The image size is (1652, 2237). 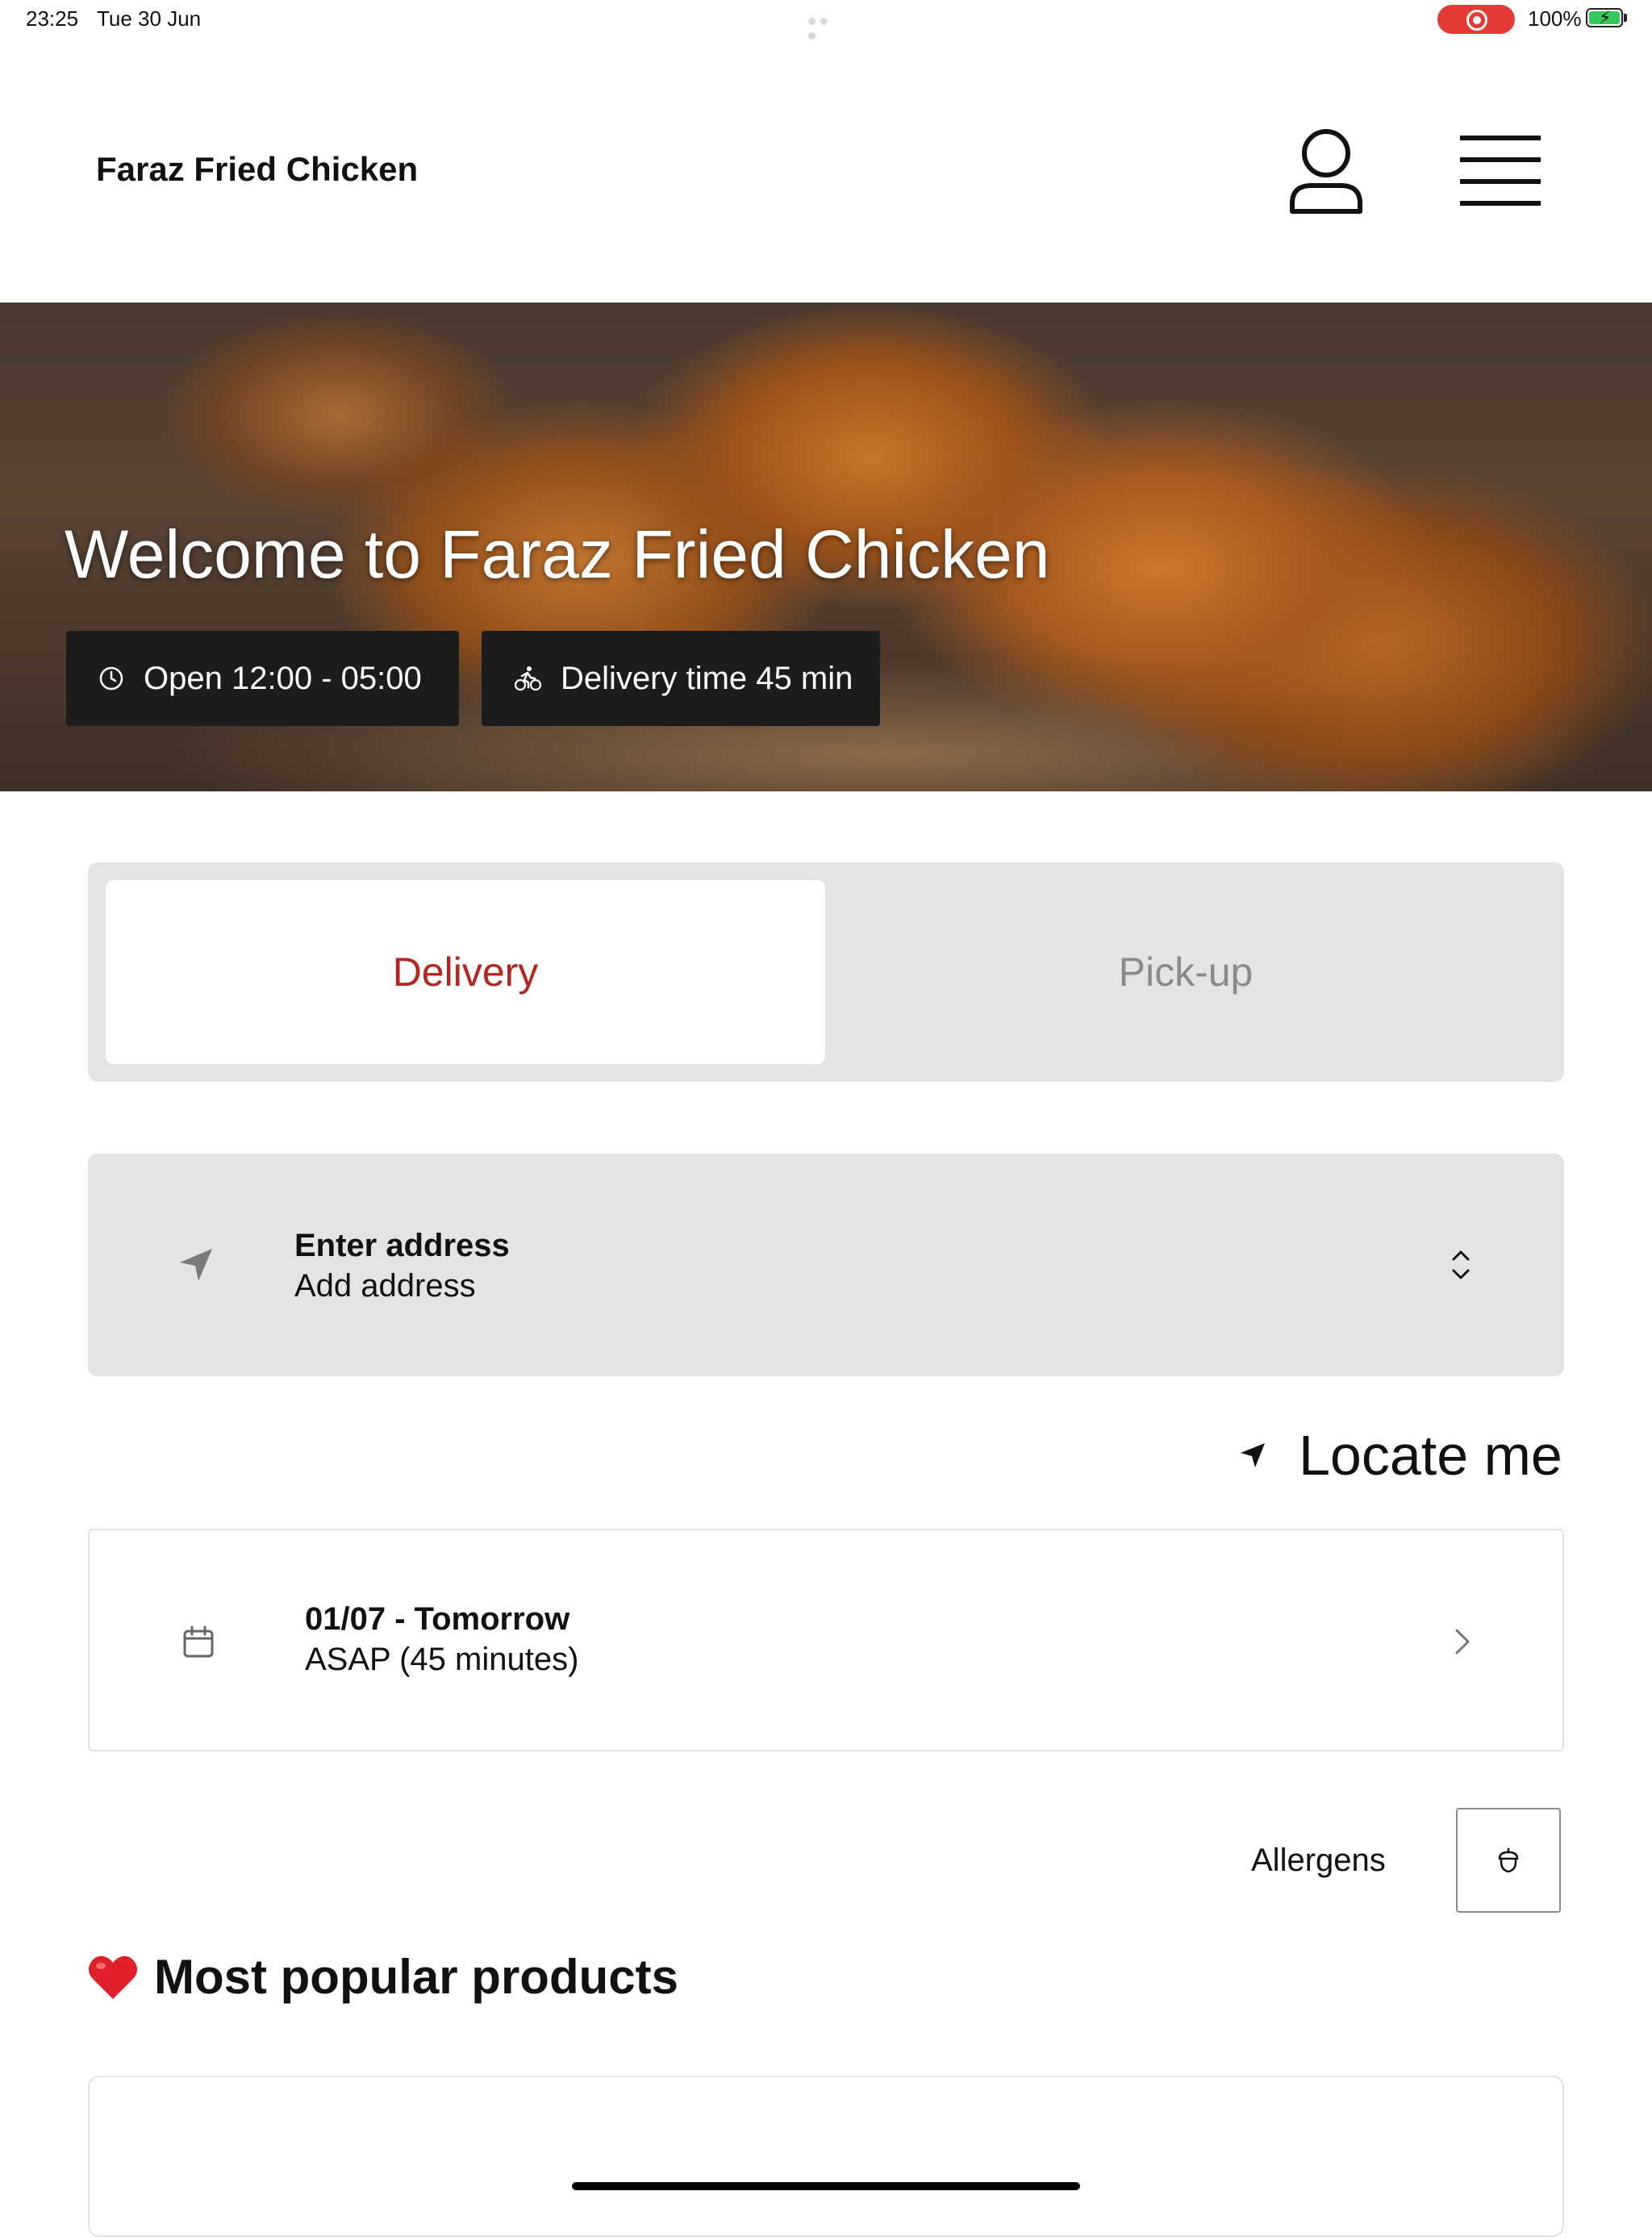 I want to click on delivery-time-badge: Delivery time 45 min, so click(x=681, y=678).